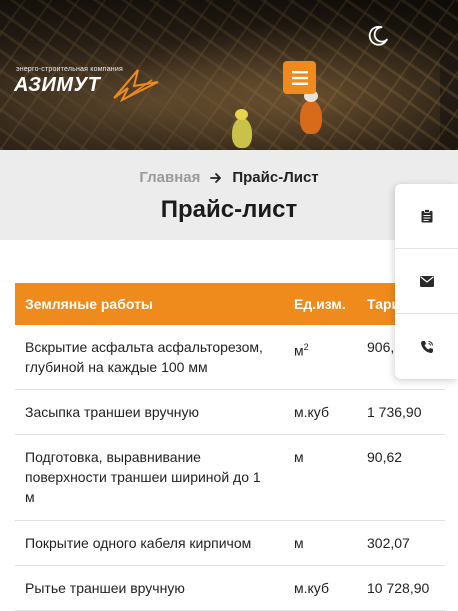  I want to click on cell-price: 10 728,90, so click(401, 588).